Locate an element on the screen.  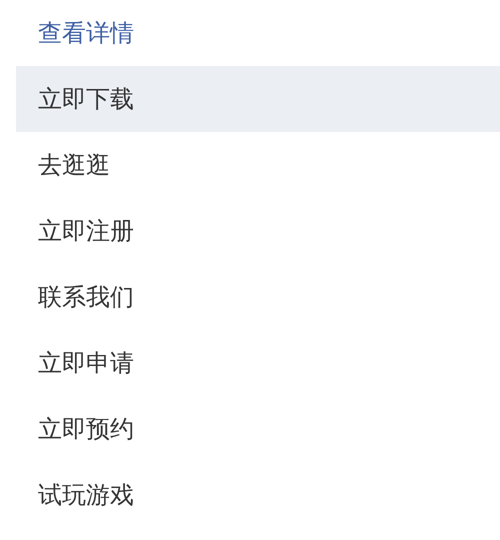
menu-item: 试玩游戏 is located at coordinates (258, 495).